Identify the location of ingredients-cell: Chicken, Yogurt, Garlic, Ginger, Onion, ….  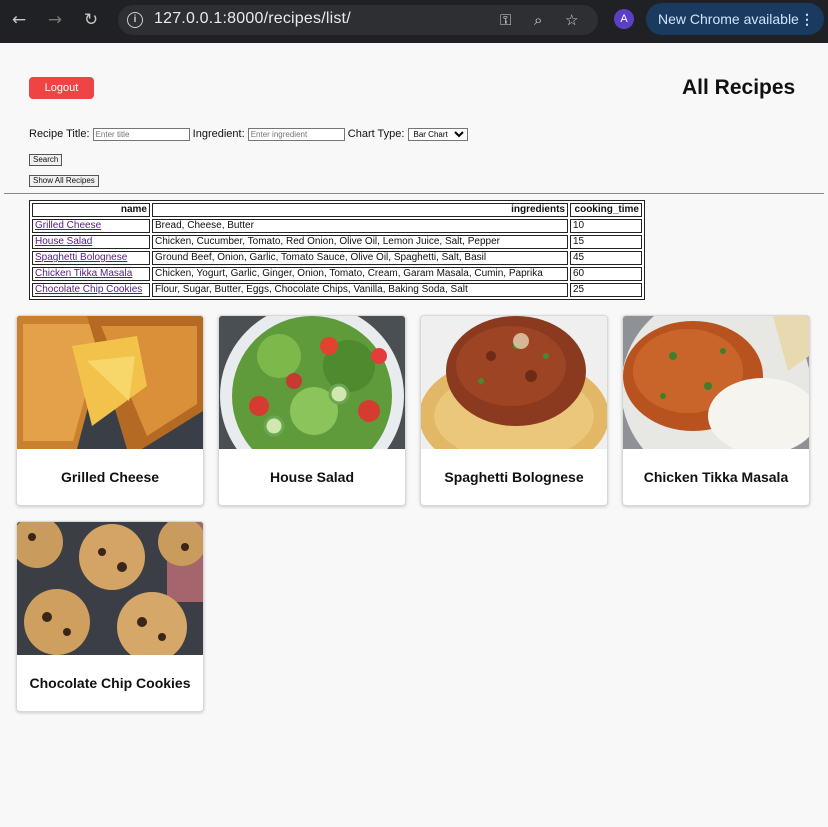
(360, 274).